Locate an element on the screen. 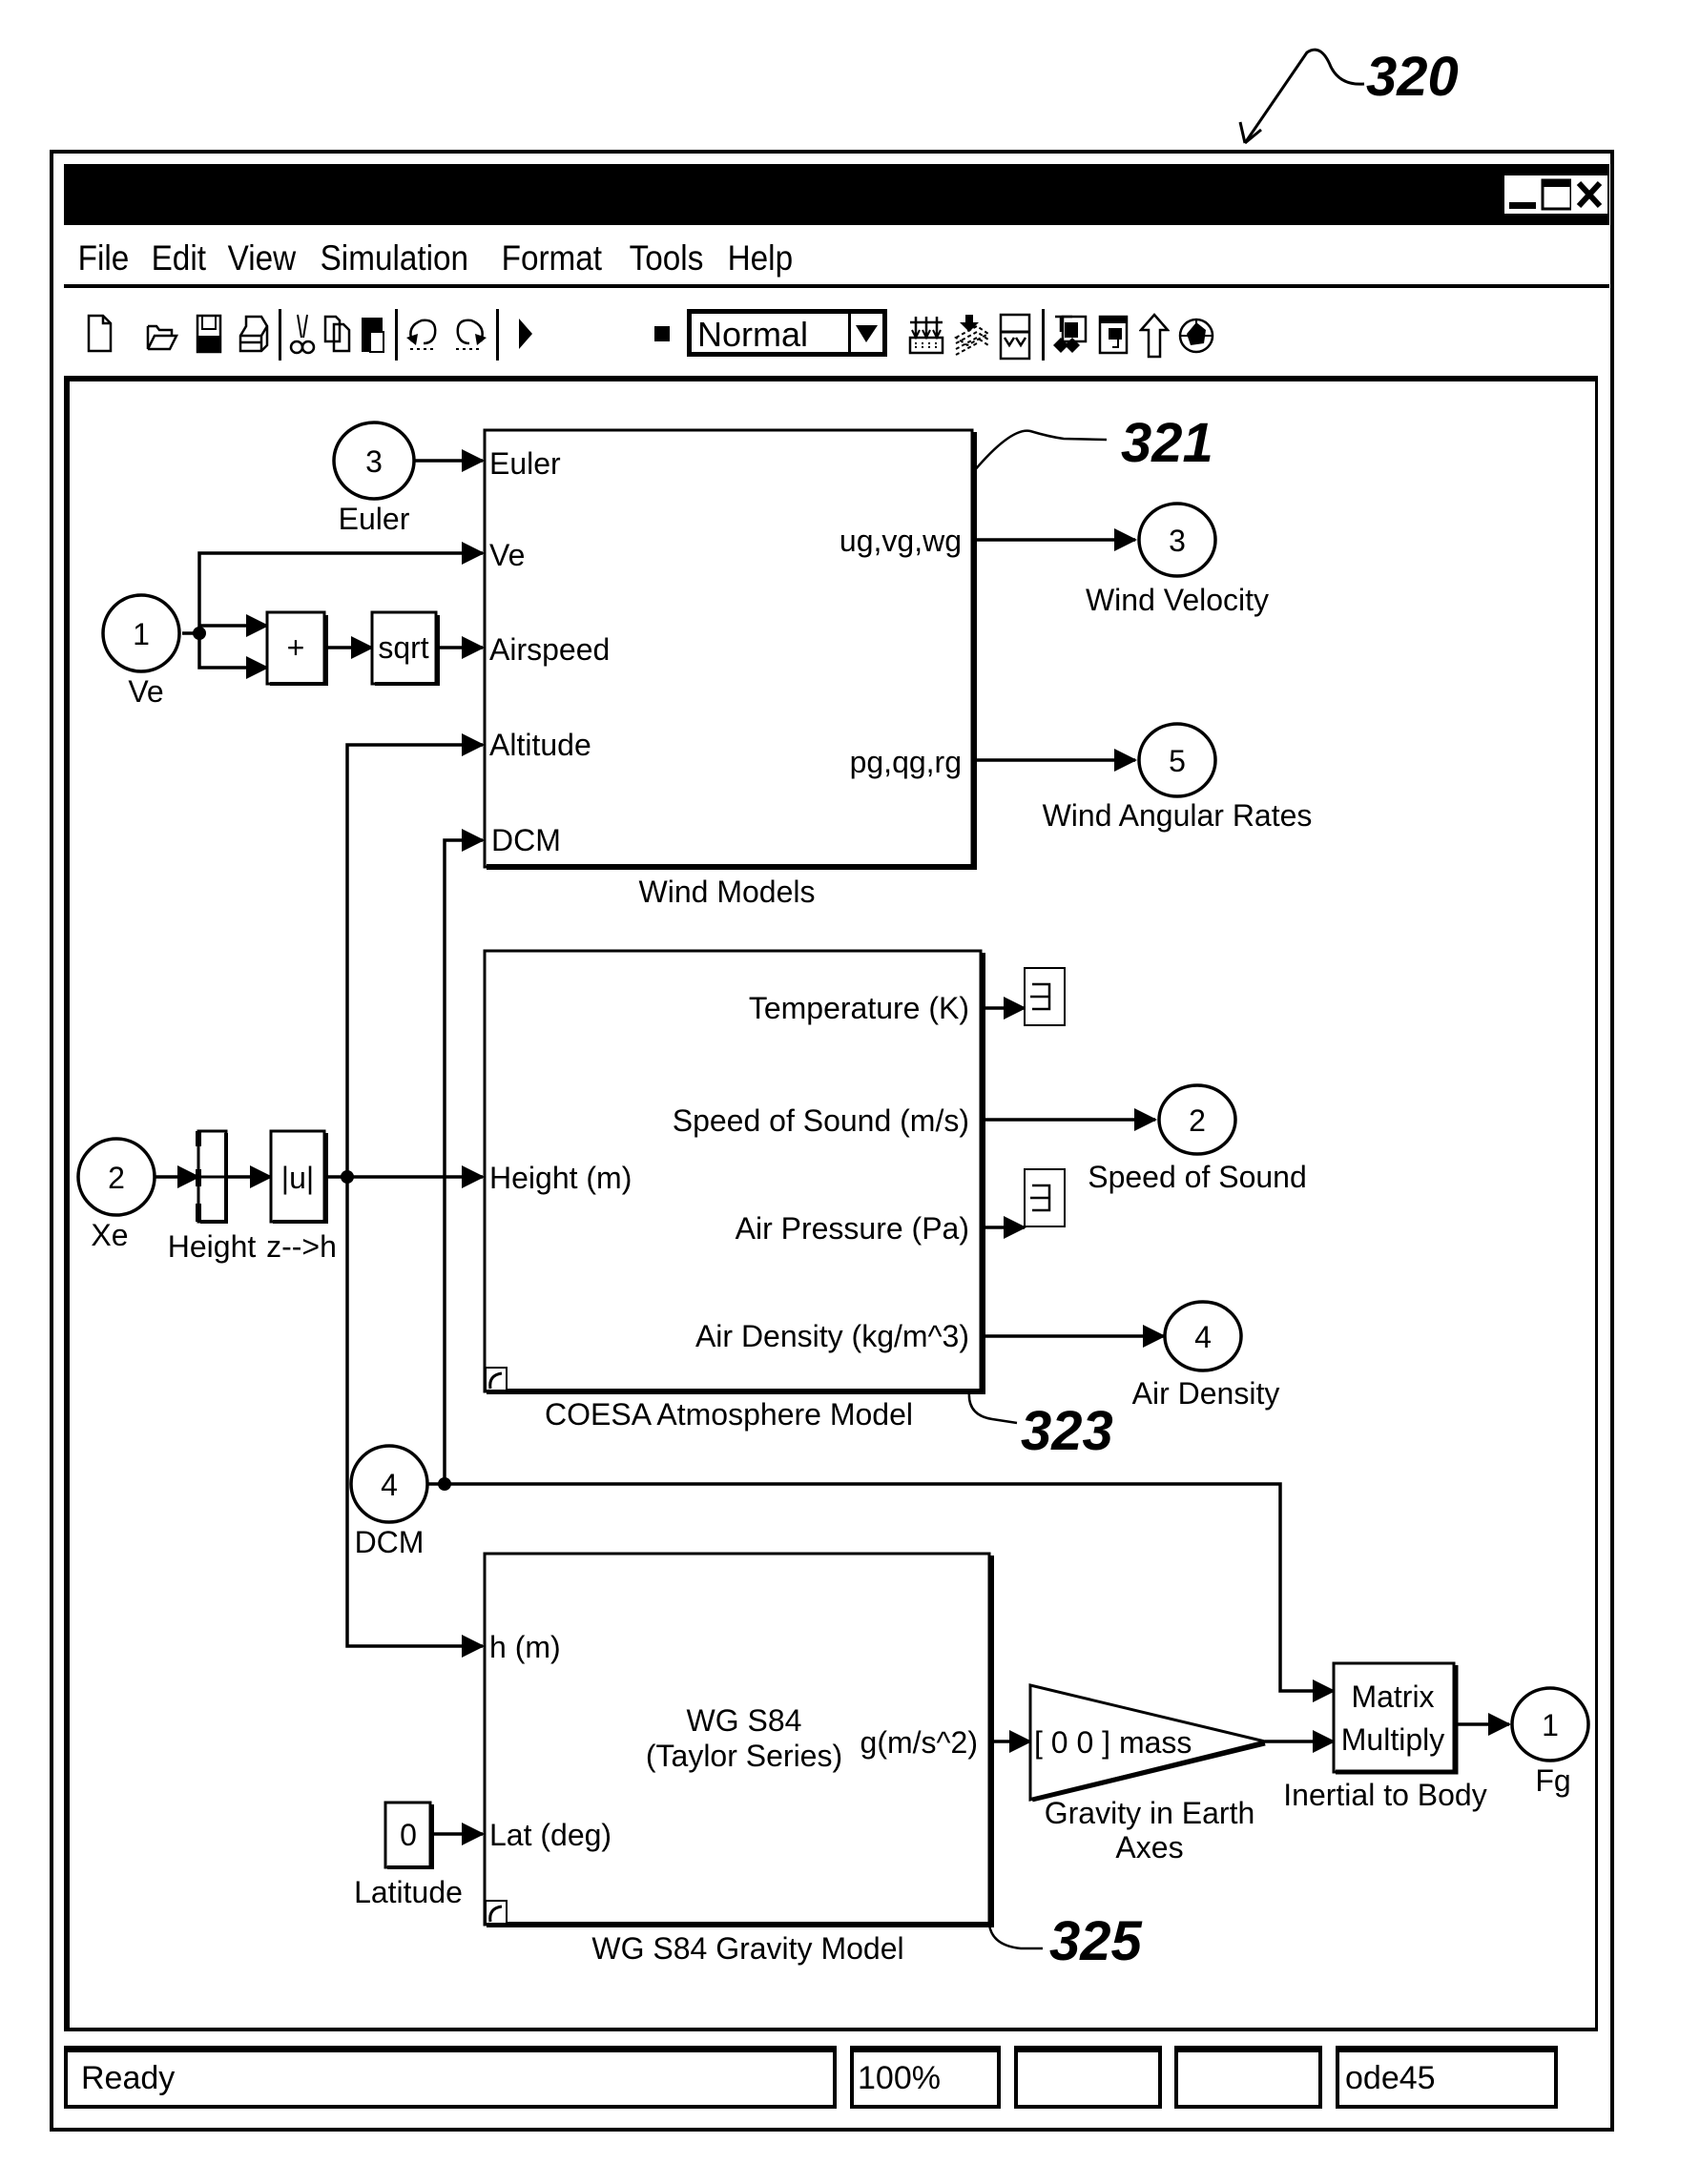  gravity-gain-block: [ 0 0 ] mass is located at coordinates (1147, 1743).